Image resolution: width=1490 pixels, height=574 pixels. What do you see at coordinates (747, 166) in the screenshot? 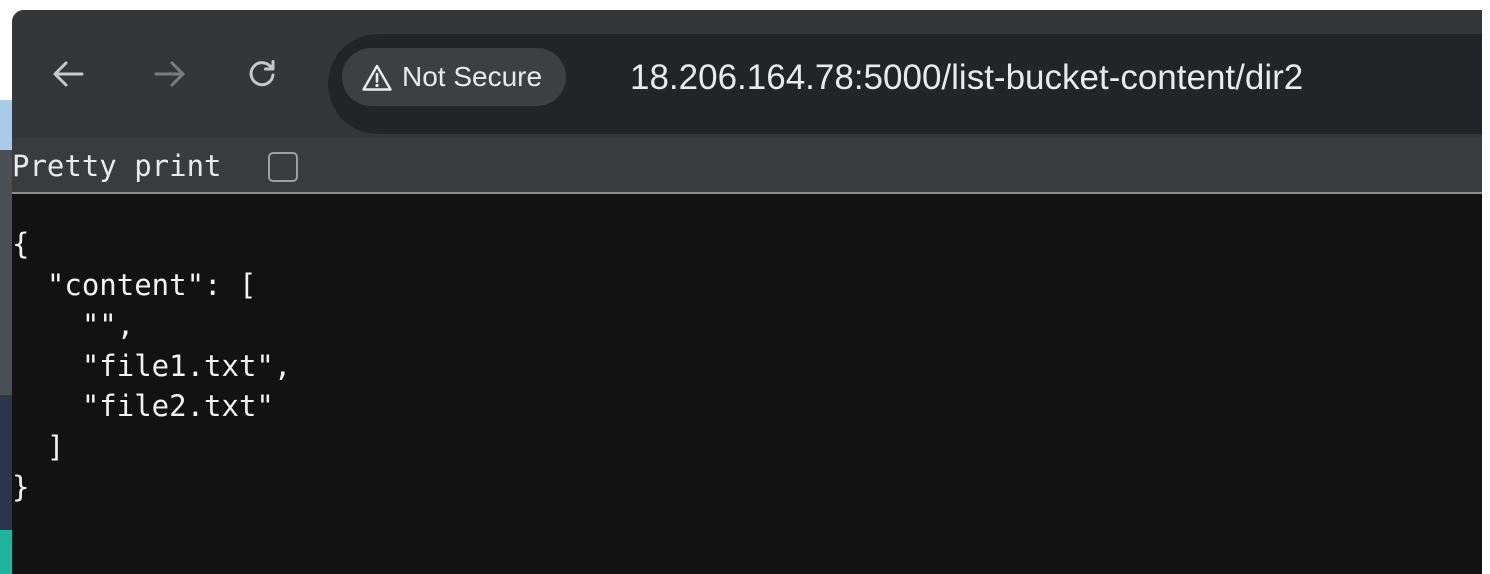
I see `pretty-print-bar: Pretty print` at bounding box center [747, 166].